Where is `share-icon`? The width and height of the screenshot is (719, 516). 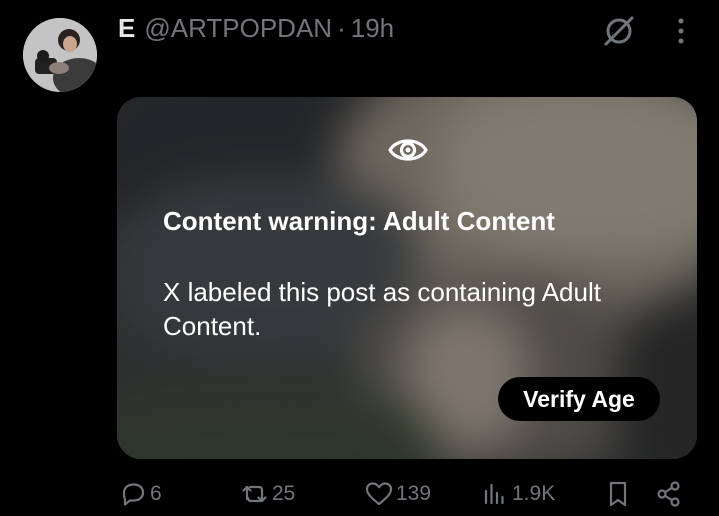 share-icon is located at coordinates (668, 494).